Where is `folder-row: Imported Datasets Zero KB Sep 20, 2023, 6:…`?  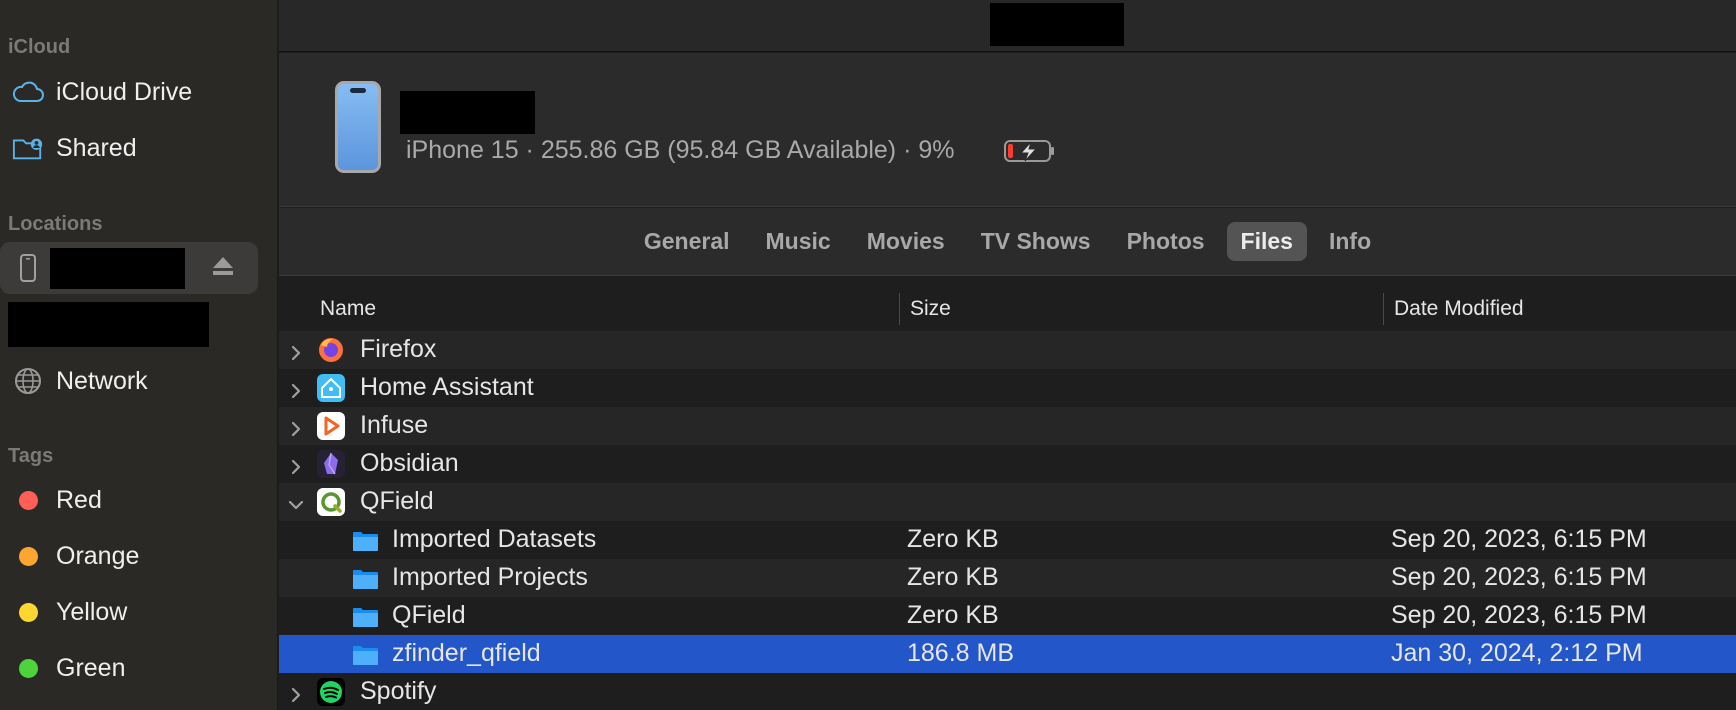 folder-row: Imported Datasets Zero KB Sep 20, 2023, 6:… is located at coordinates (1007, 540).